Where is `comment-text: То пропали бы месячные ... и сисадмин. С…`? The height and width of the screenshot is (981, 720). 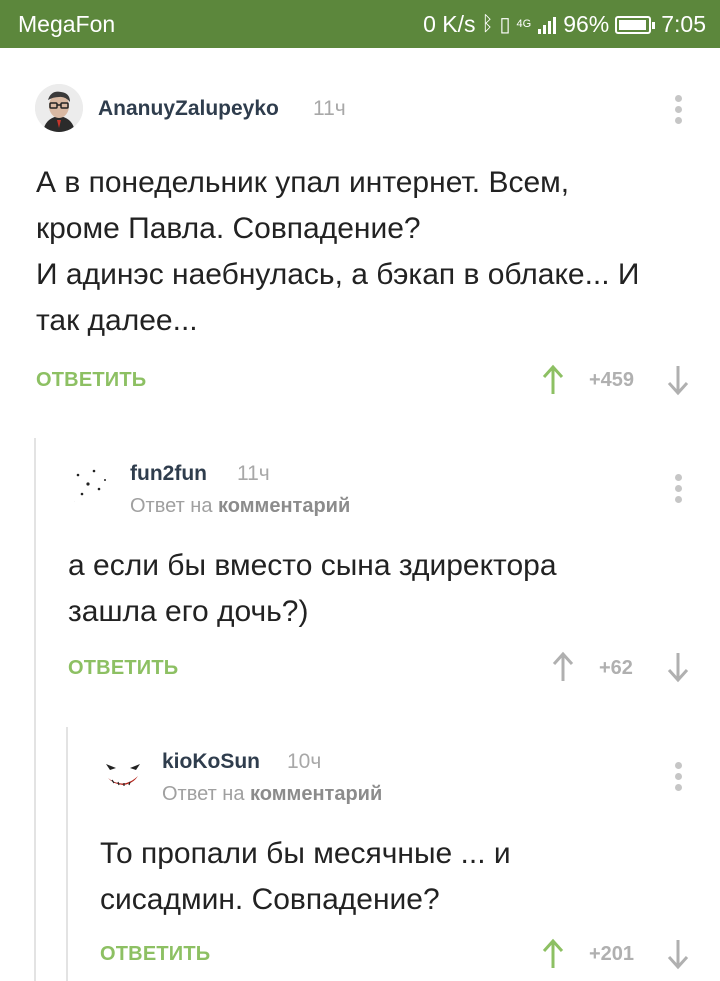 comment-text: То пропали бы месячные ... и сисадмин. С… is located at coordinates (400, 877).